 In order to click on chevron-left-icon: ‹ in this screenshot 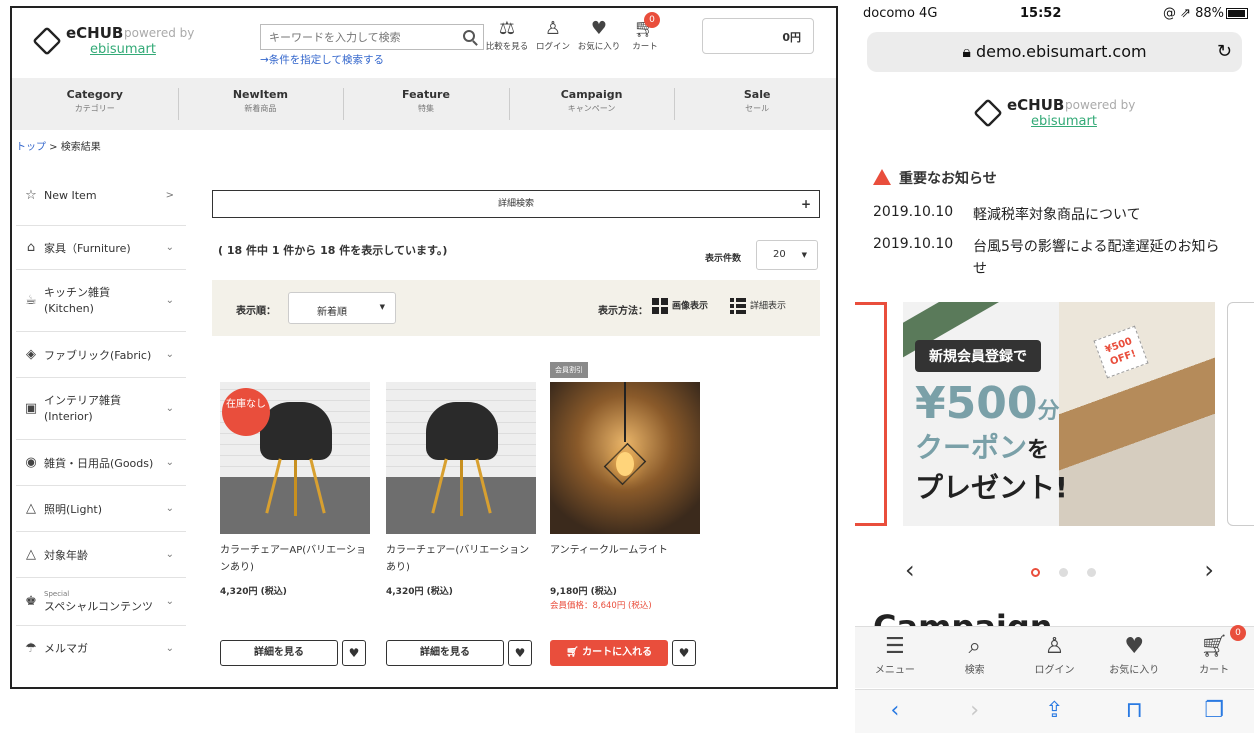, I will do `click(910, 570)`.